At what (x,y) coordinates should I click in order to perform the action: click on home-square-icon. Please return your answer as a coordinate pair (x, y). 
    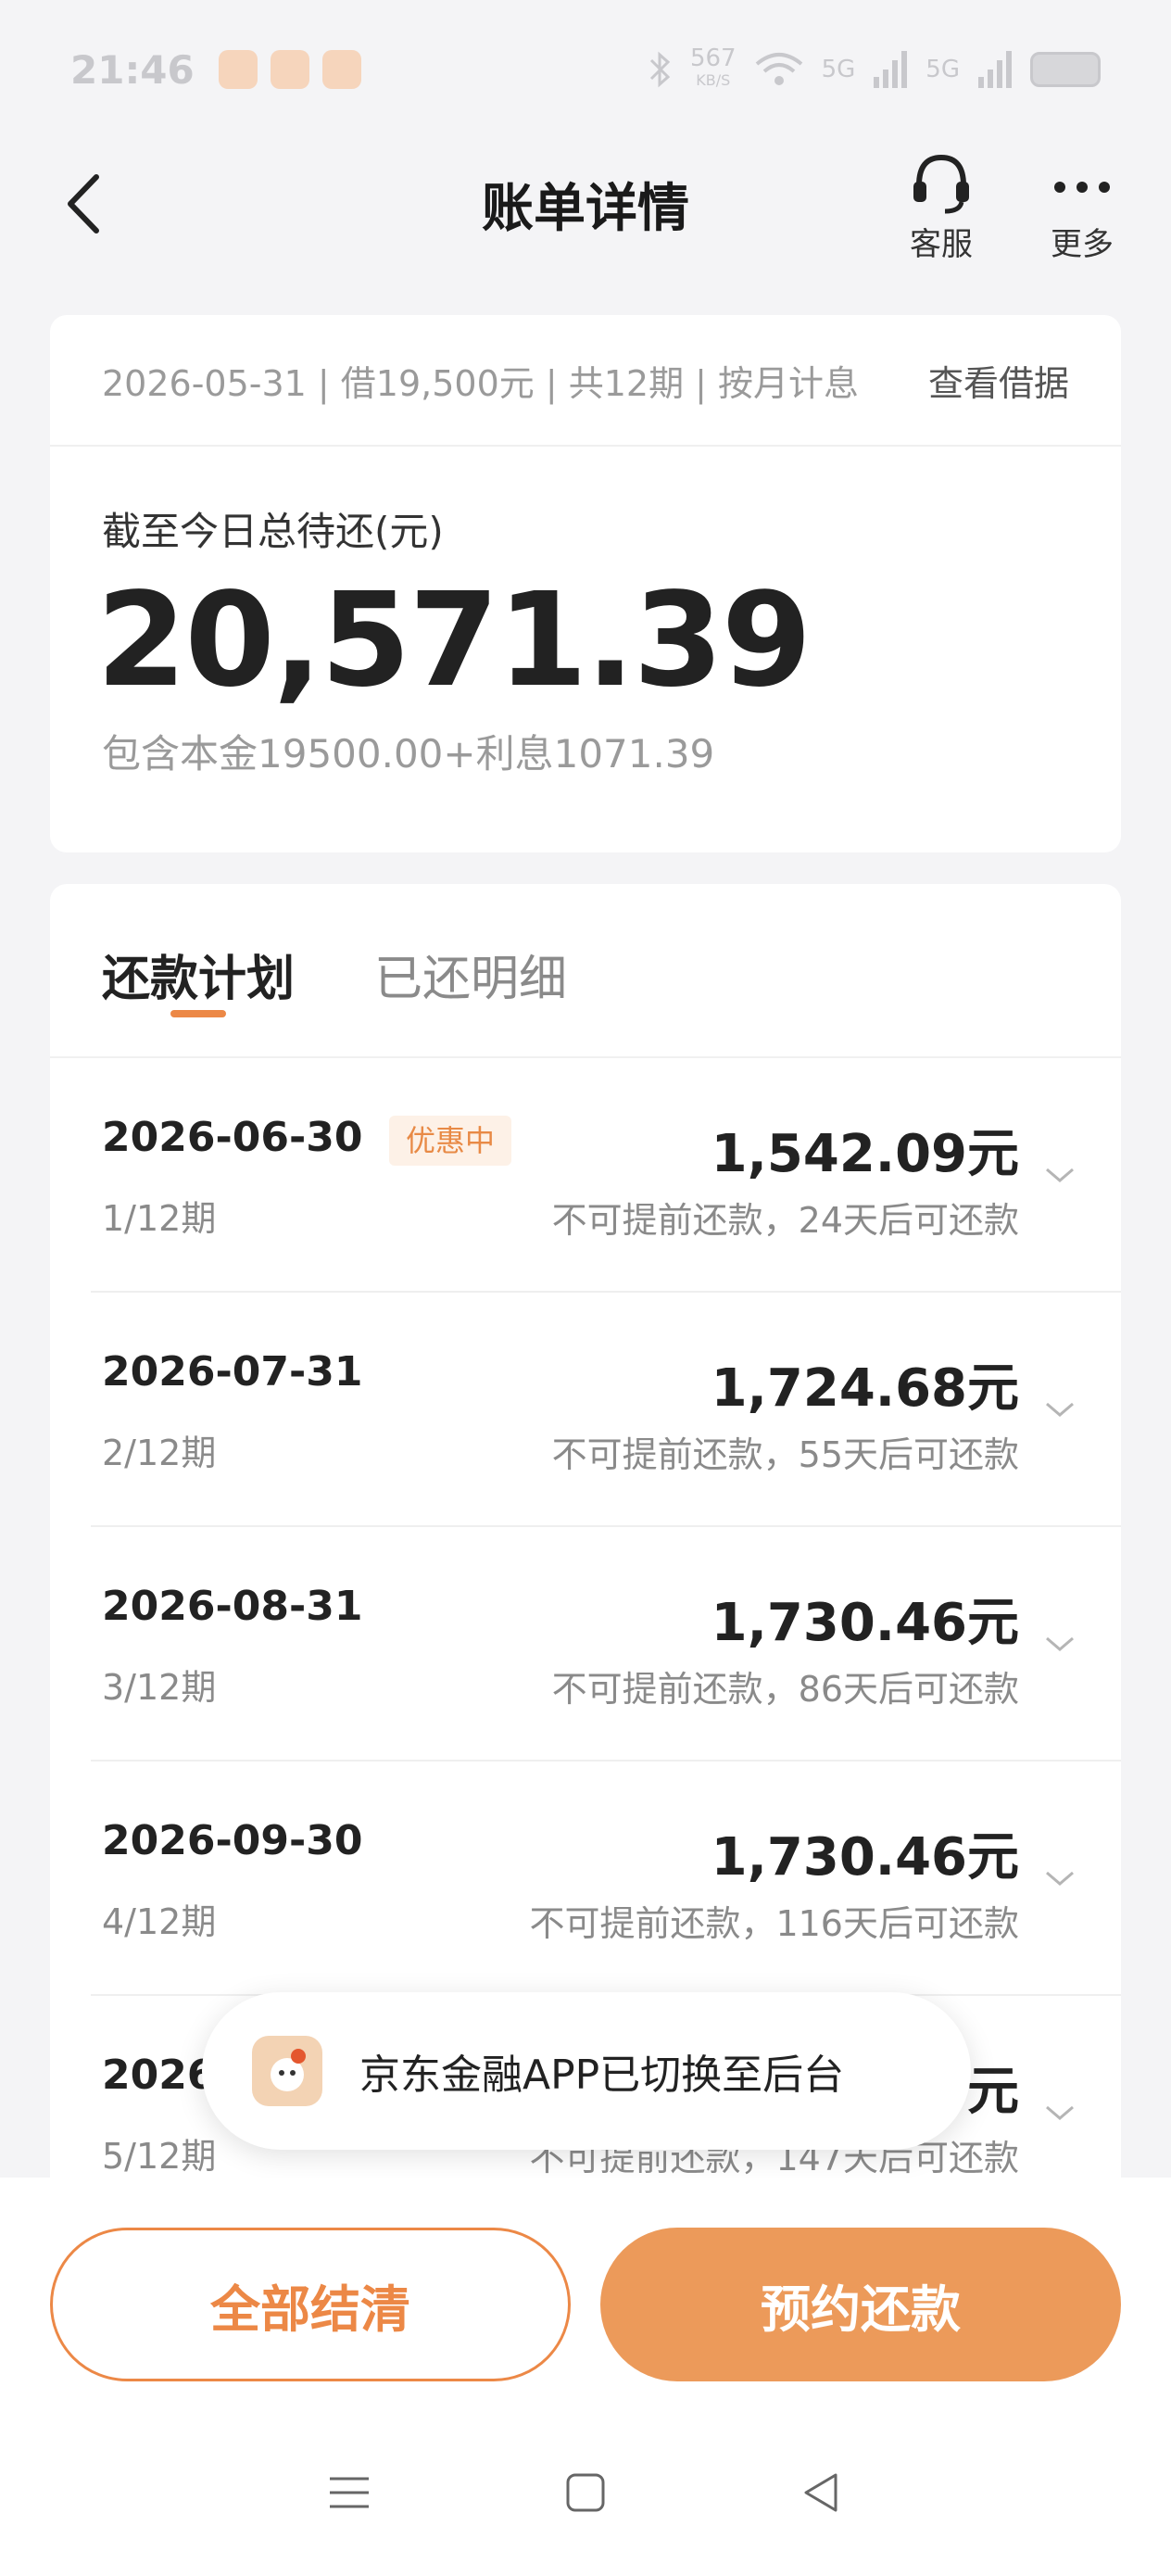
    Looking at the image, I should click on (585, 2493).